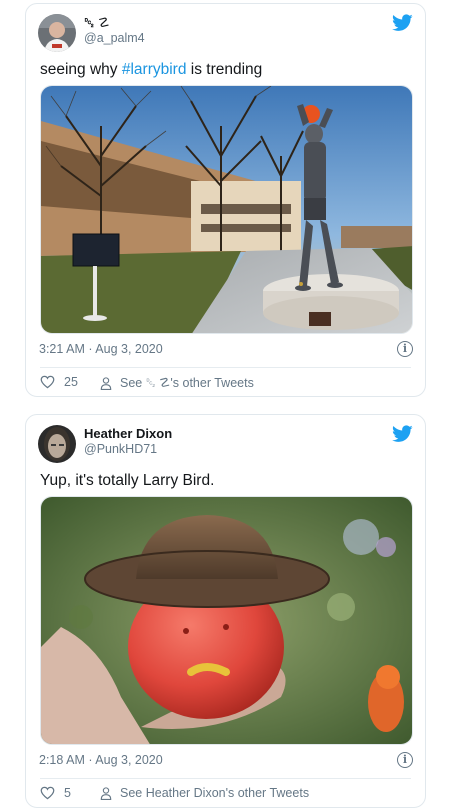 The height and width of the screenshot is (812, 452). Describe the element at coordinates (224, 69) in the screenshot. I see `tweet-text-suffix: is trending` at that location.